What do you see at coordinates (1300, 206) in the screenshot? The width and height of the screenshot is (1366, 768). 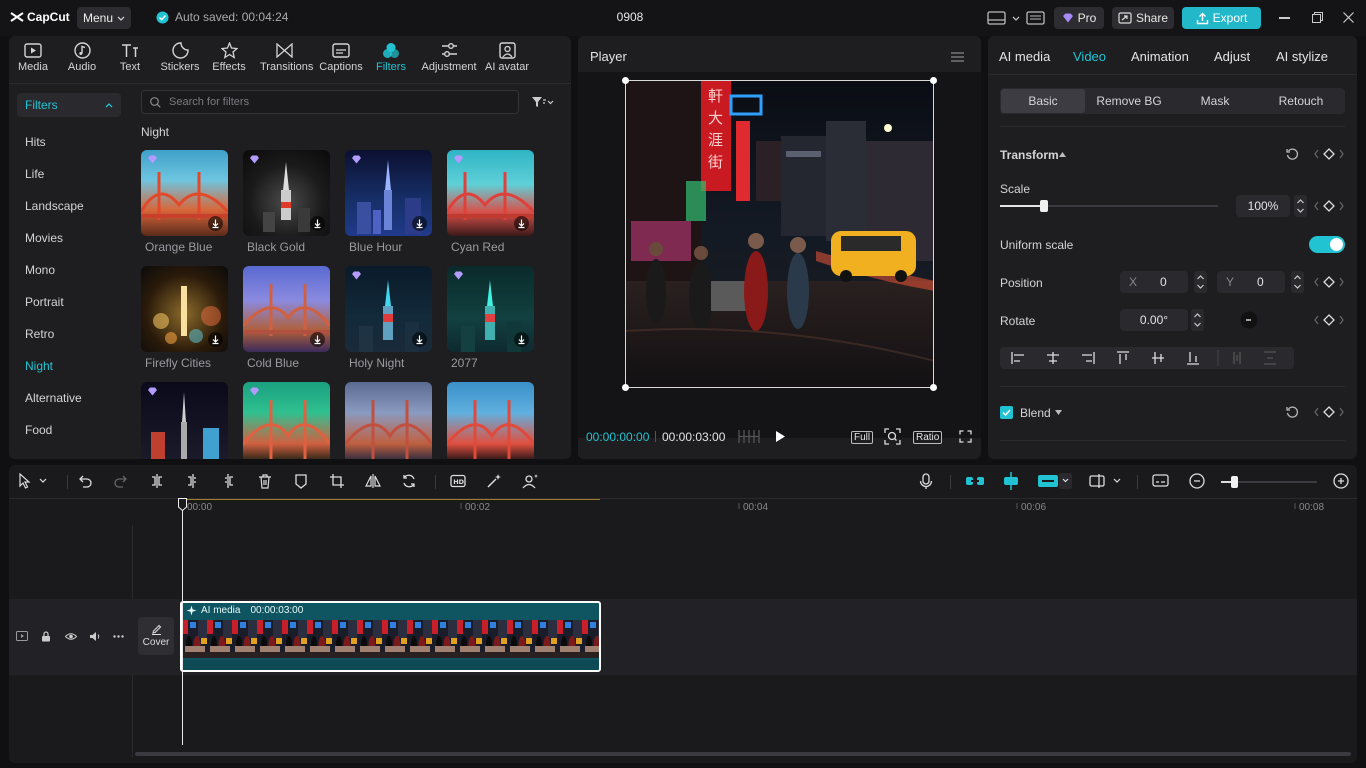 I see `scale-stepper` at bounding box center [1300, 206].